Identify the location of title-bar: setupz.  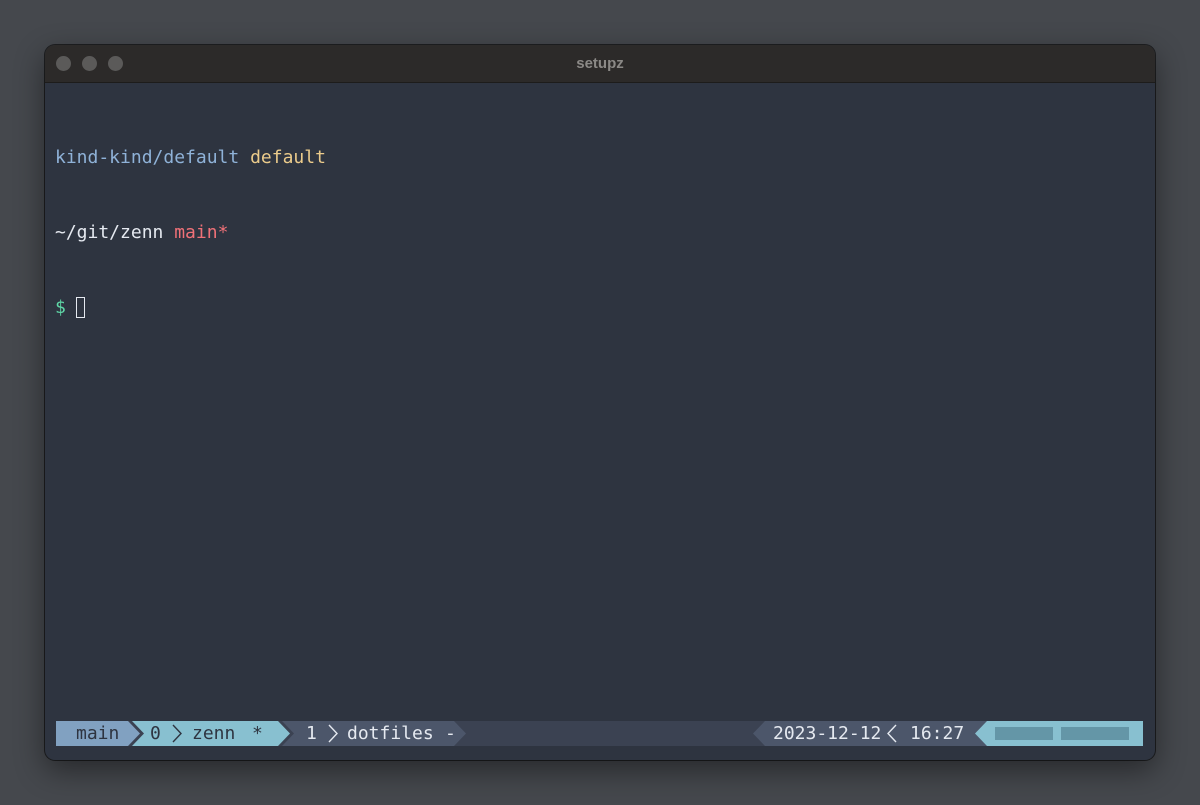
(600, 64).